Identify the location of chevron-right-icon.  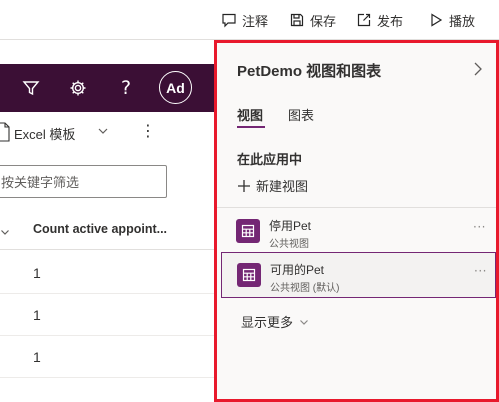
(478, 69).